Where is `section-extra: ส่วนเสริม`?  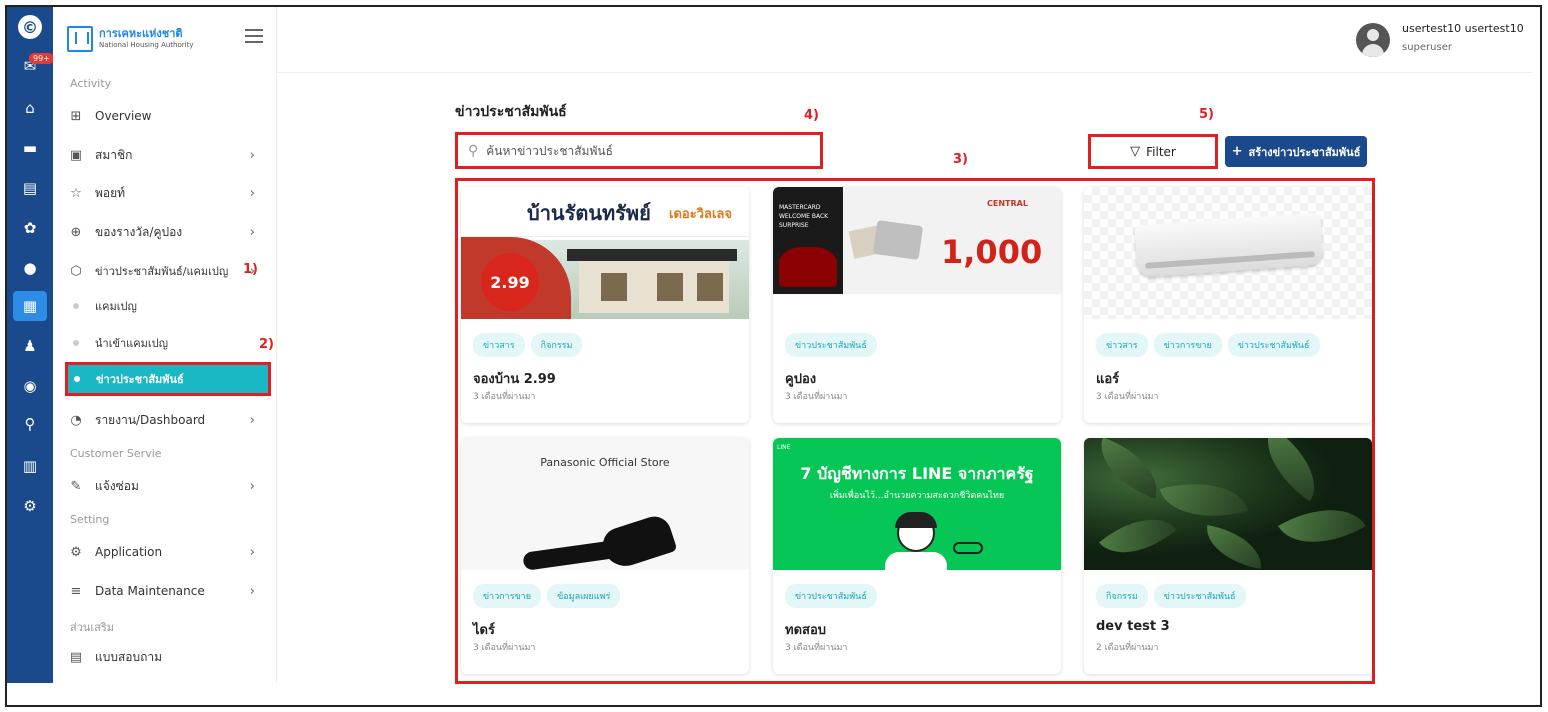
section-extra: ส่วนเสริม is located at coordinates (92, 627).